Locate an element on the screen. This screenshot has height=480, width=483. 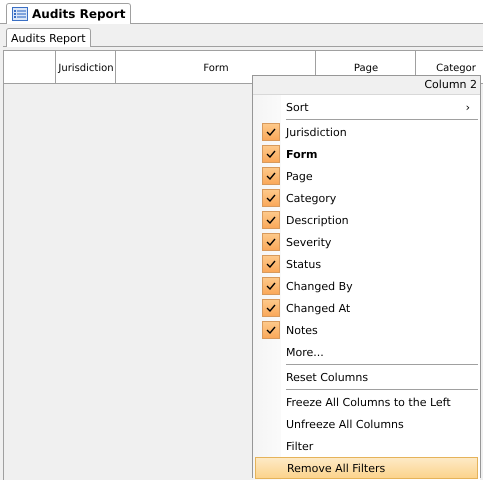
menu-item: Jurisdiction is located at coordinates (366, 132).